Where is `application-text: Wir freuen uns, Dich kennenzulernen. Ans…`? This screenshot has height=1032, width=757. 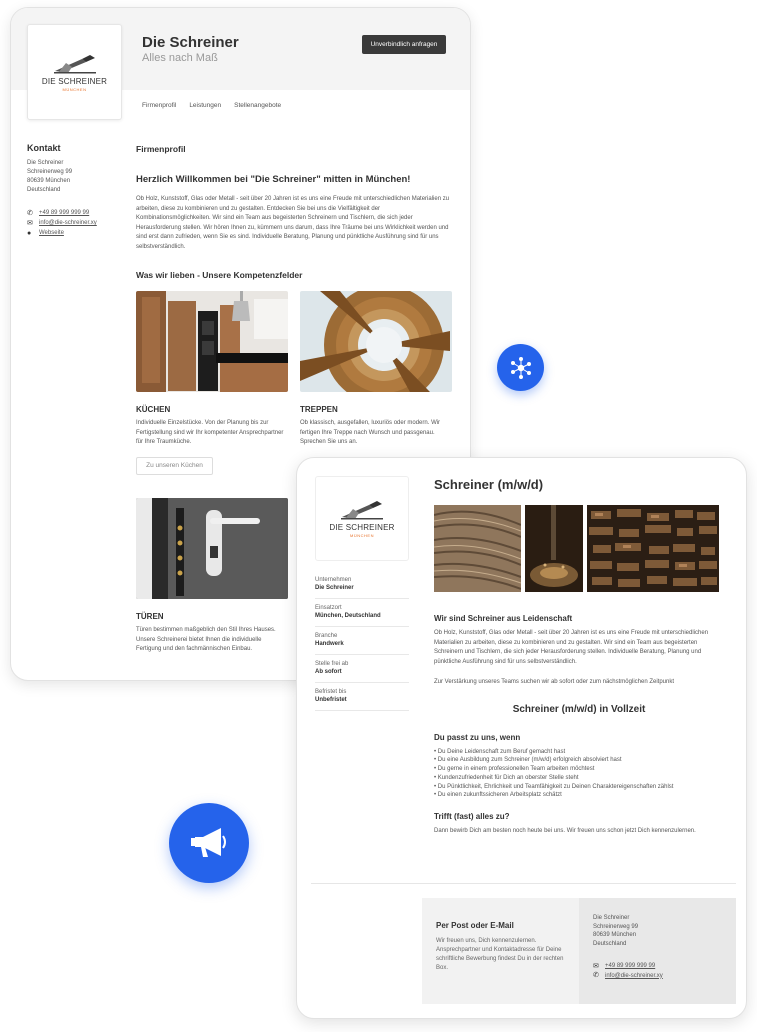
application-text: Wir freuen uns, Dich kennenzulernen. Ans… is located at coordinates (500, 954).